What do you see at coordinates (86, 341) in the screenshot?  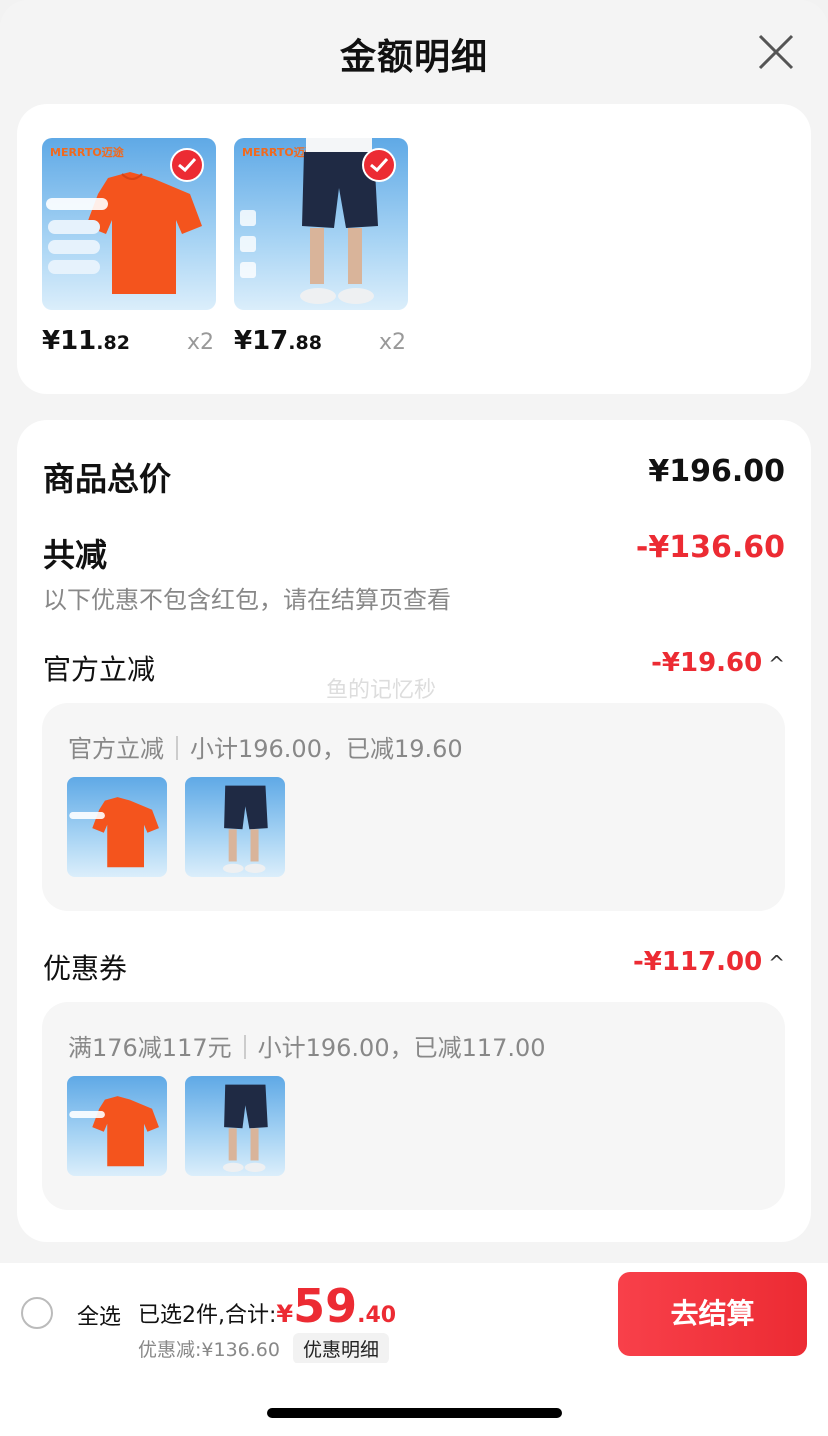 I see `product-price: ¥11.82` at bounding box center [86, 341].